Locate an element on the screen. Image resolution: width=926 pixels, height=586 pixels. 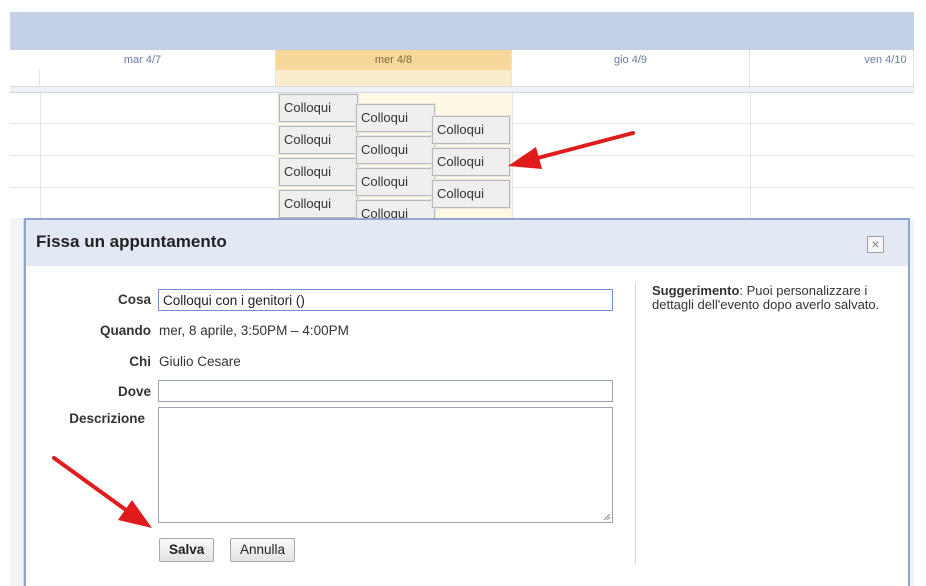
quando-value: mer, 8 aprile, 3:50PM – 4:00PM is located at coordinates (254, 330).